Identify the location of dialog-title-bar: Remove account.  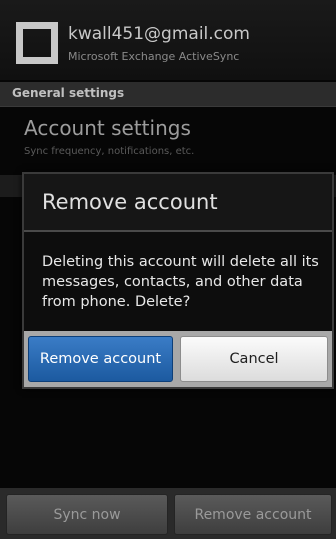
(178, 203).